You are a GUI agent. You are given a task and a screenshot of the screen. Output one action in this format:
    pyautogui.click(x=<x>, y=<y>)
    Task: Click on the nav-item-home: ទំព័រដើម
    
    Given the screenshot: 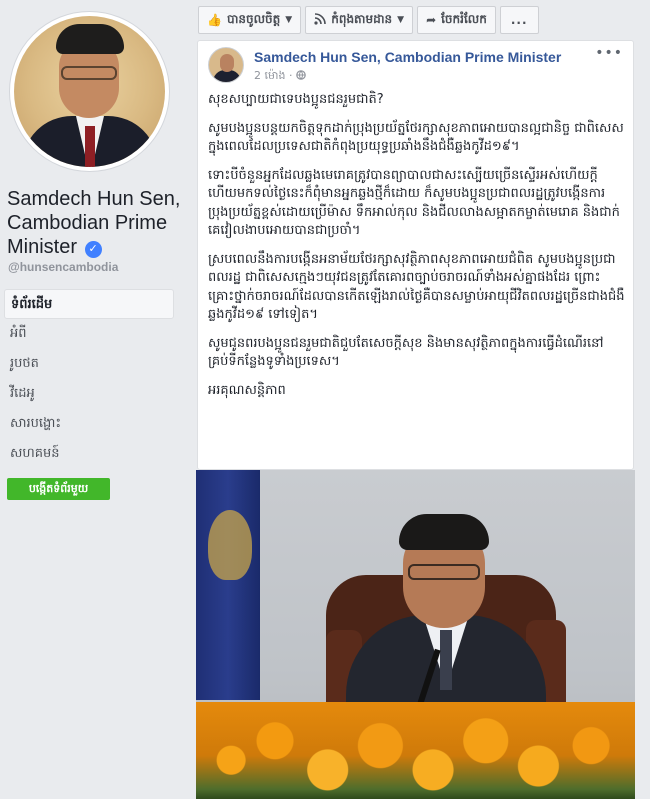 What is the action you would take?
    pyautogui.click(x=89, y=304)
    